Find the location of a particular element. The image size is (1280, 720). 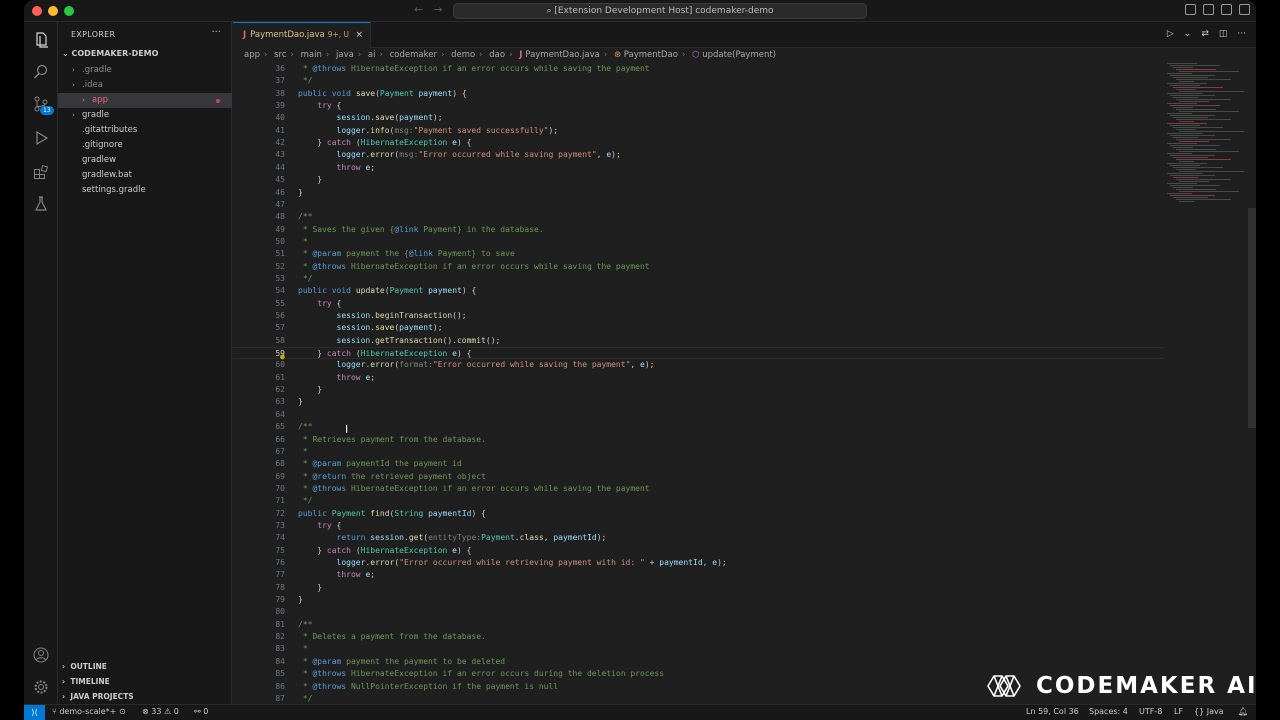

code-line: 50 * is located at coordinates (698, 242).